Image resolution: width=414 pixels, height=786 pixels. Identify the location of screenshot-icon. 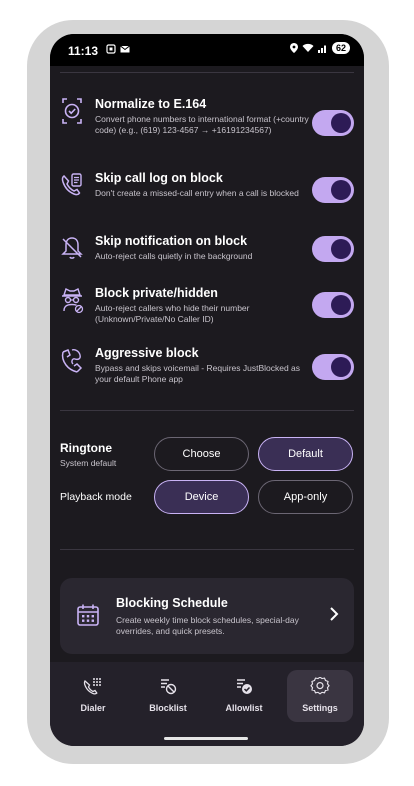
(111, 49).